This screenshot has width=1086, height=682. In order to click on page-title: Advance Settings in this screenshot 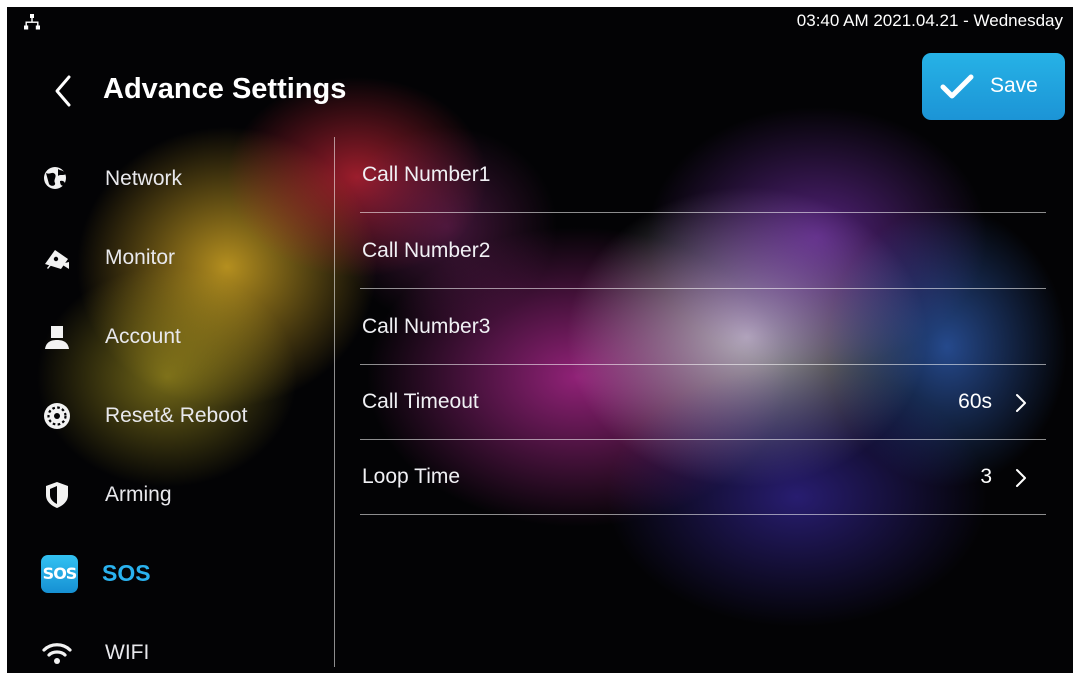, I will do `click(225, 89)`.